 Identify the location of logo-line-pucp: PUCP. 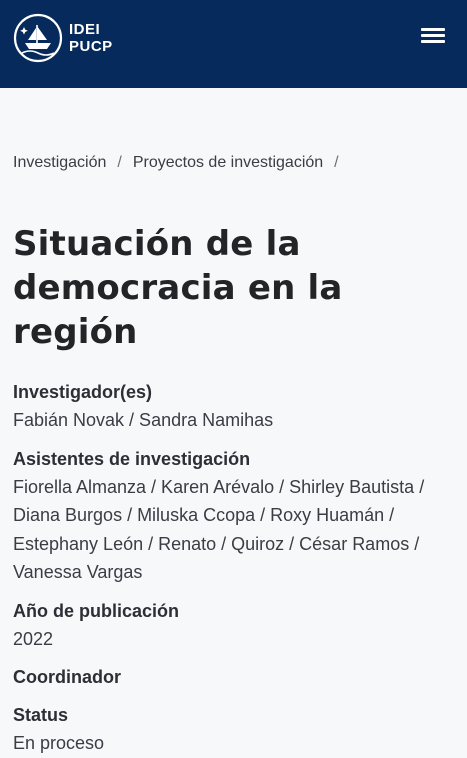
(91, 46).